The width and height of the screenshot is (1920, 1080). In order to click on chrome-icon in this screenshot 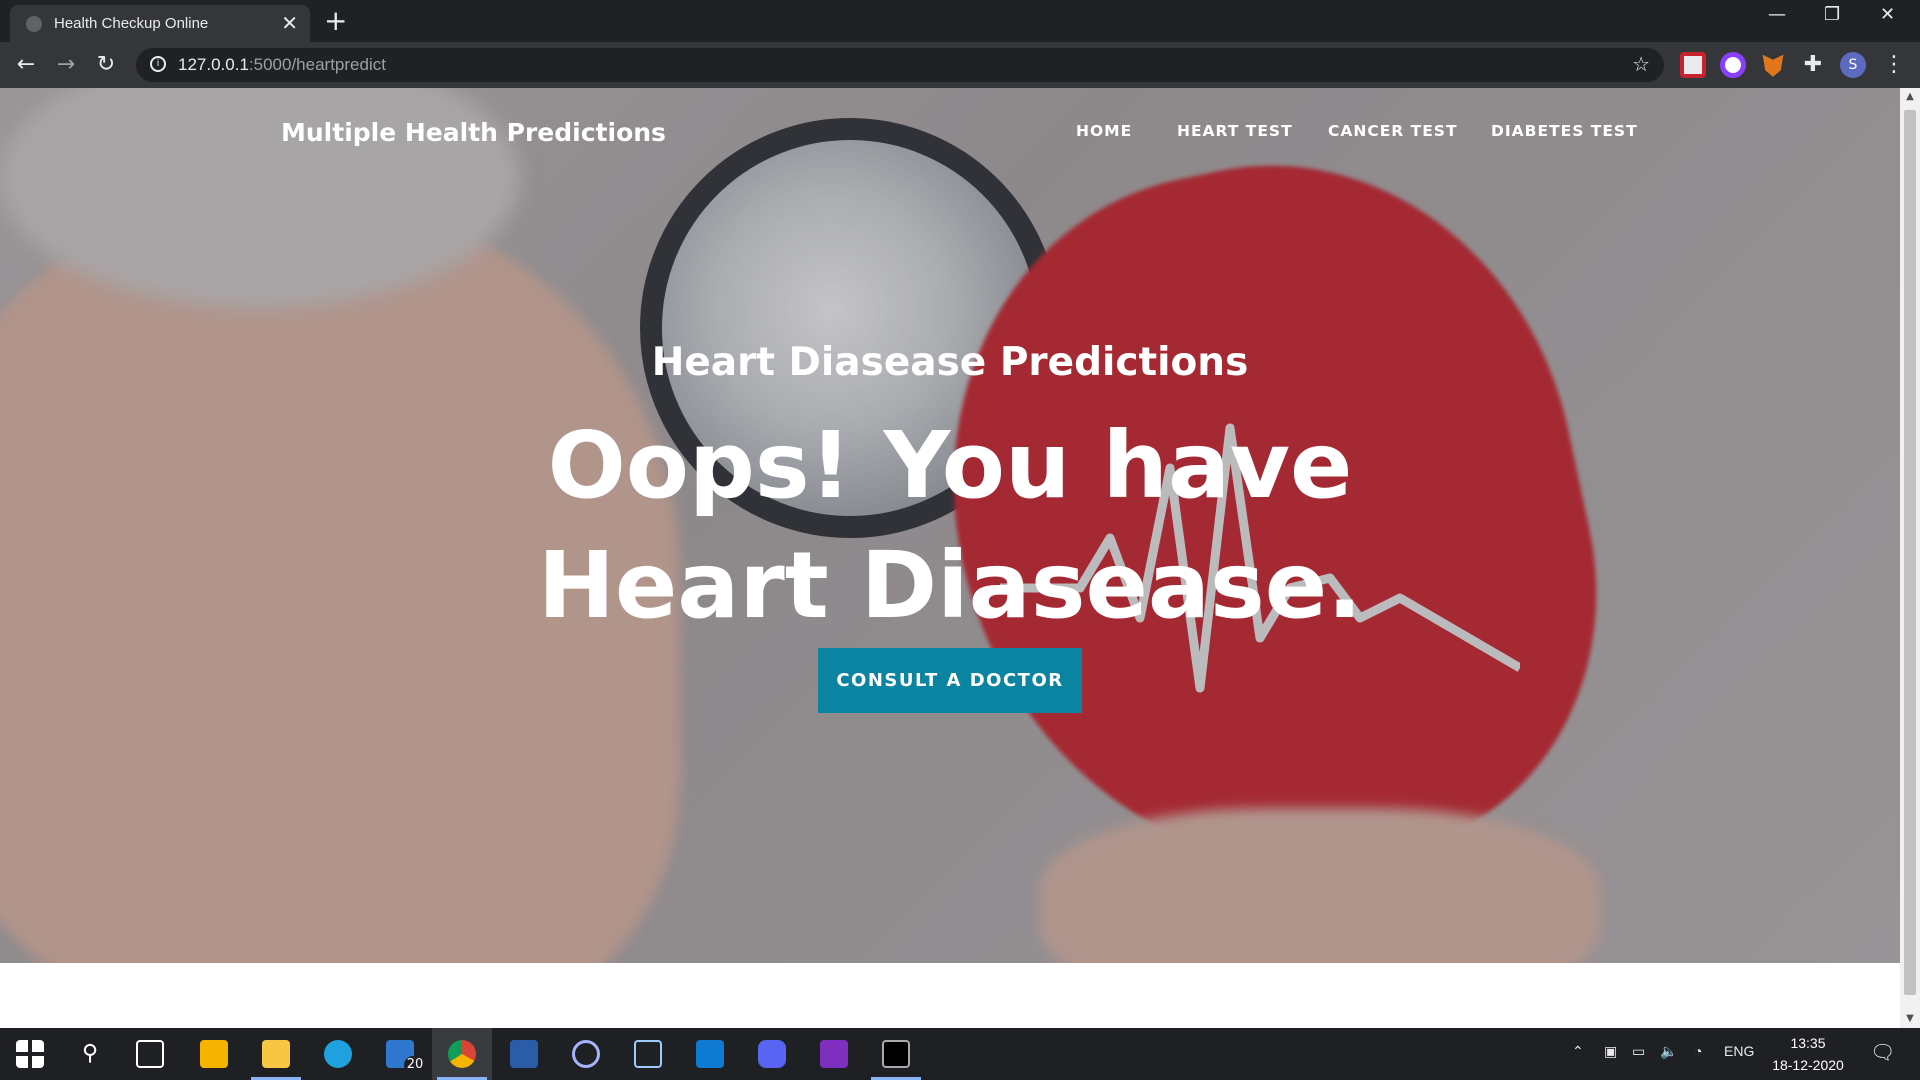, I will do `click(462, 1054)`.